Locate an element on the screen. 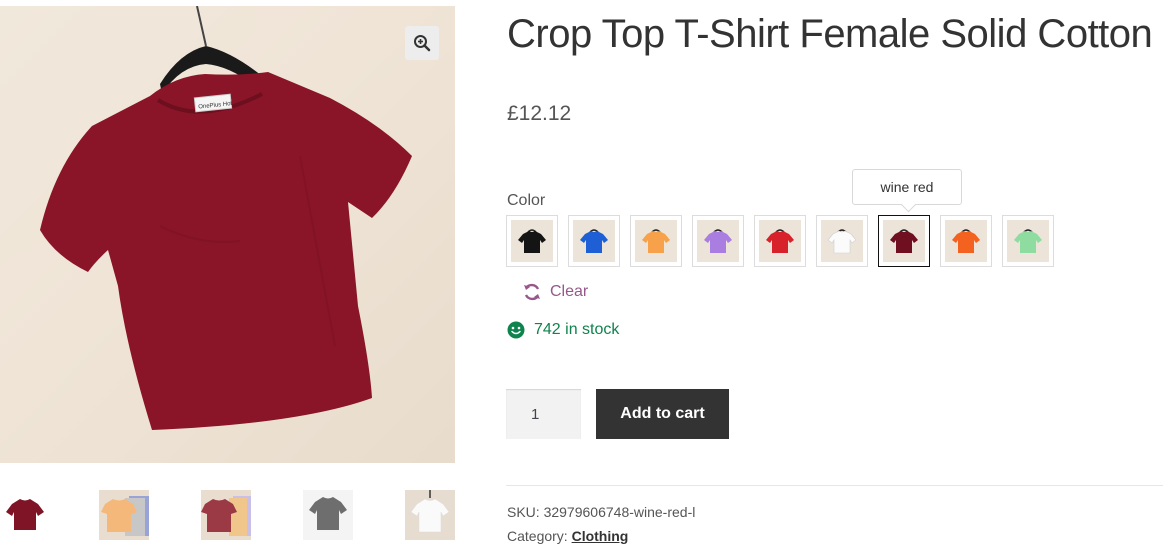 This screenshot has height=558, width=1163. category-label: Category: is located at coordinates (537, 536).